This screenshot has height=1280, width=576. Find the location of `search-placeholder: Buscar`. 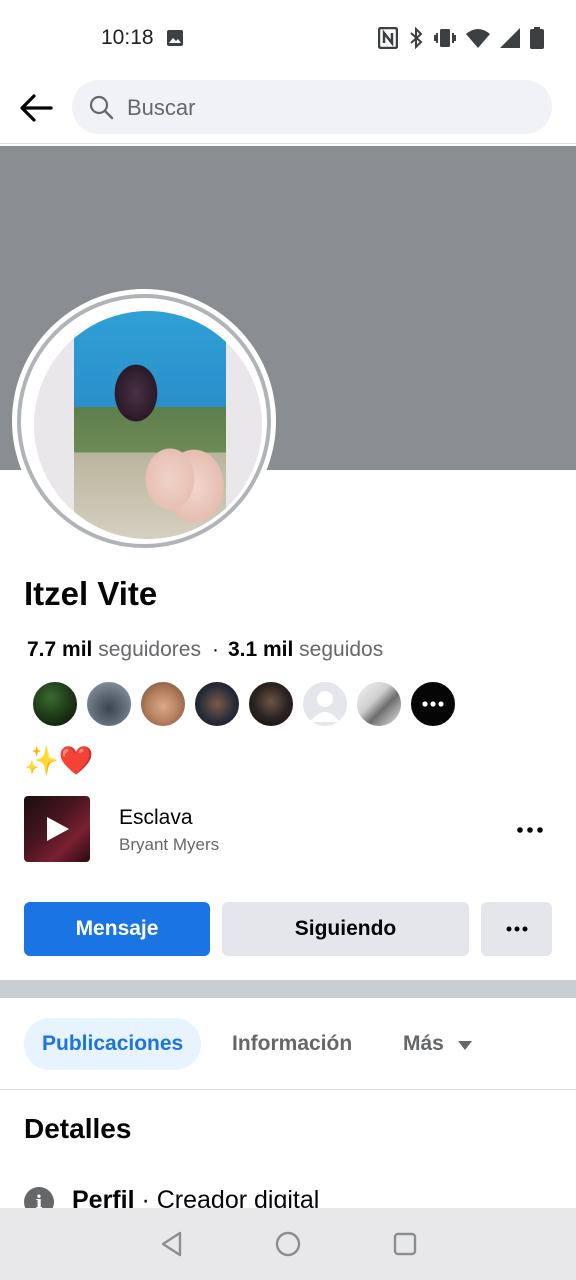

search-placeholder: Buscar is located at coordinates (161, 107).